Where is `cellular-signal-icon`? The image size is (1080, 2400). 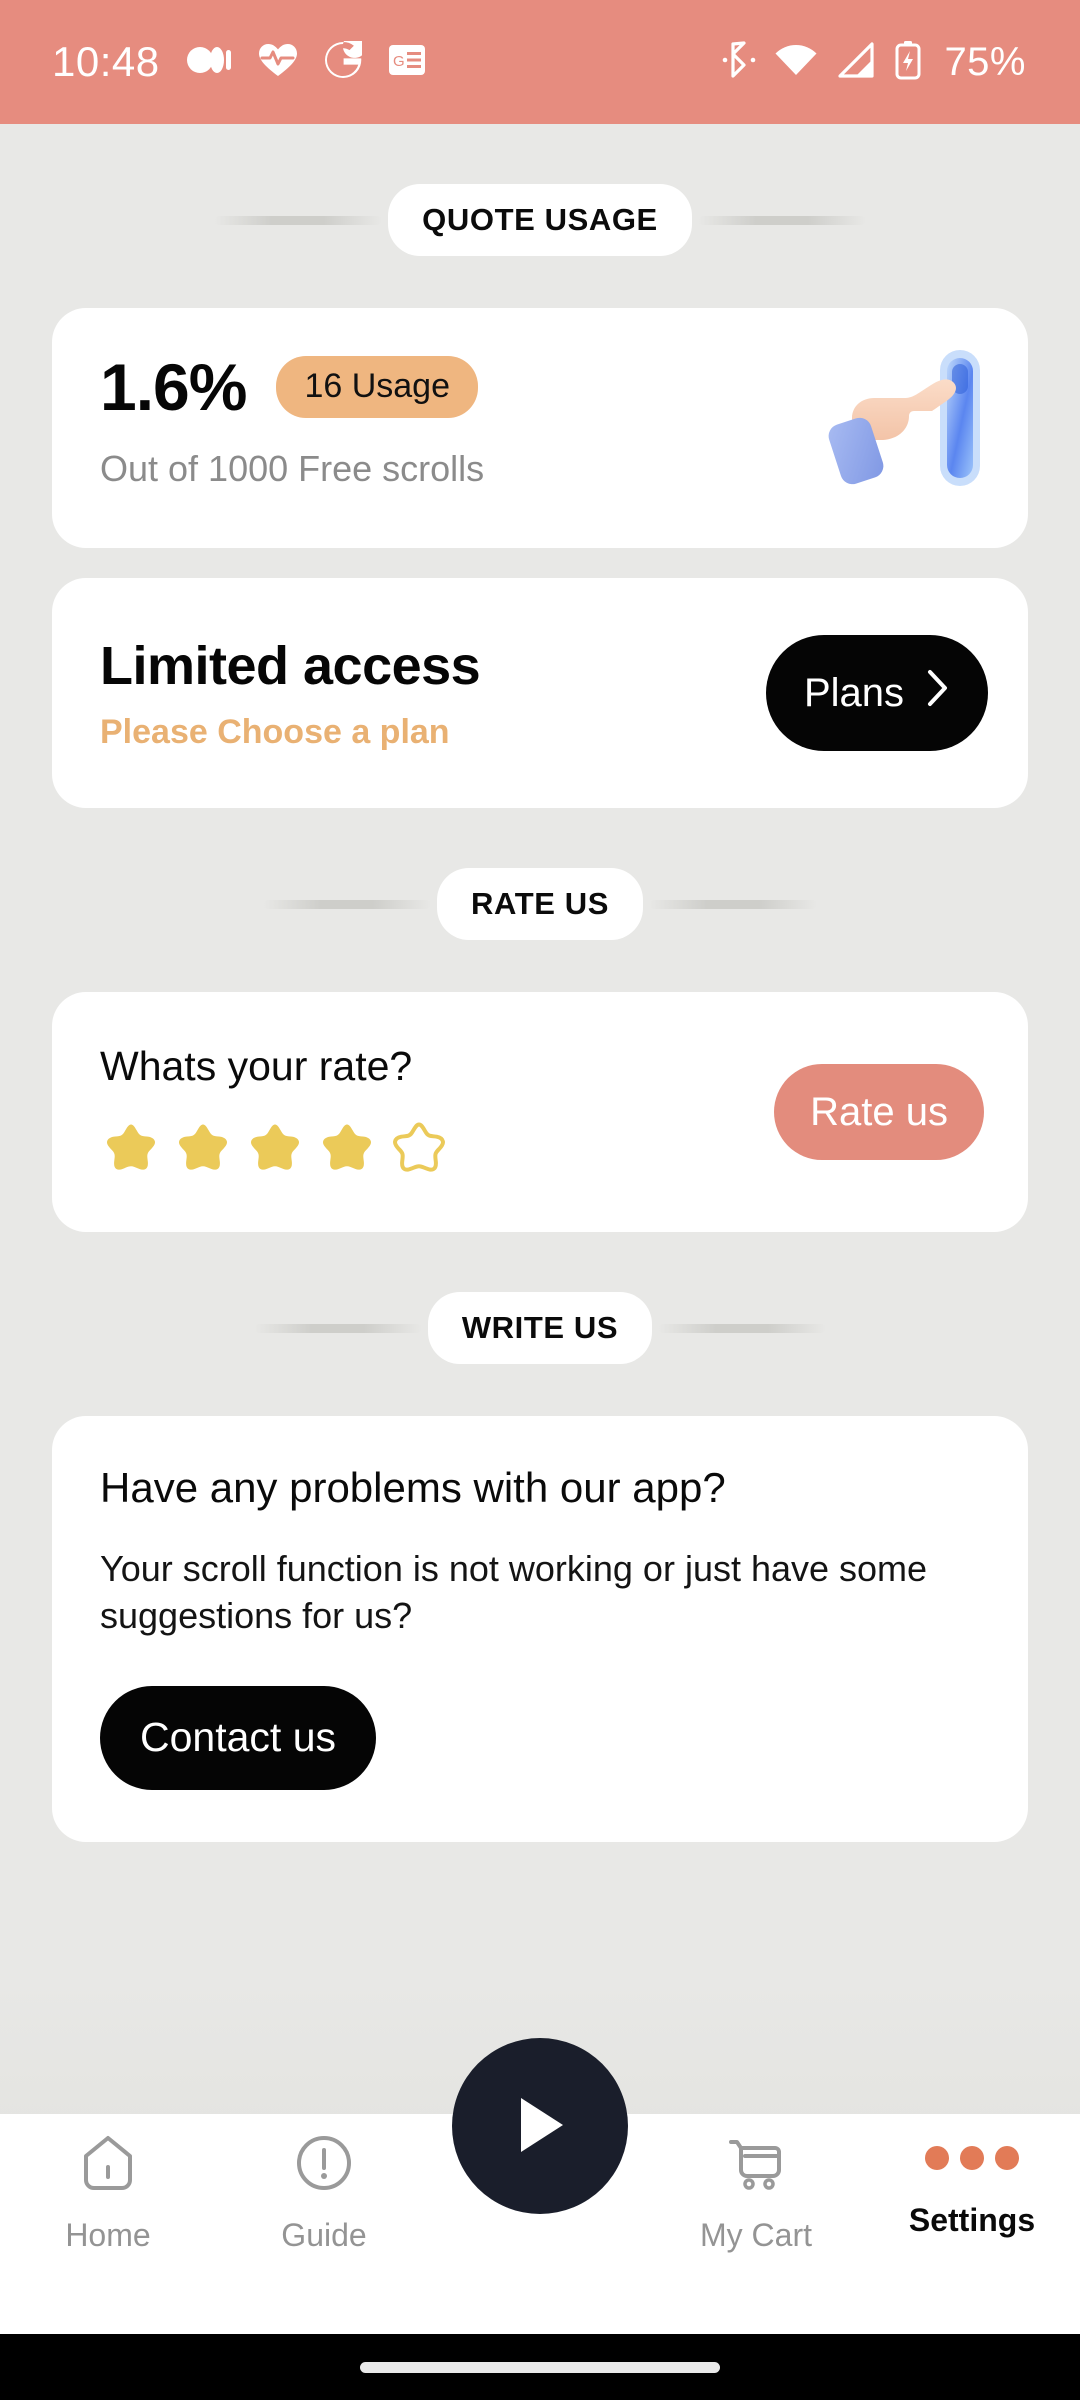 cellular-signal-icon is located at coordinates (856, 62).